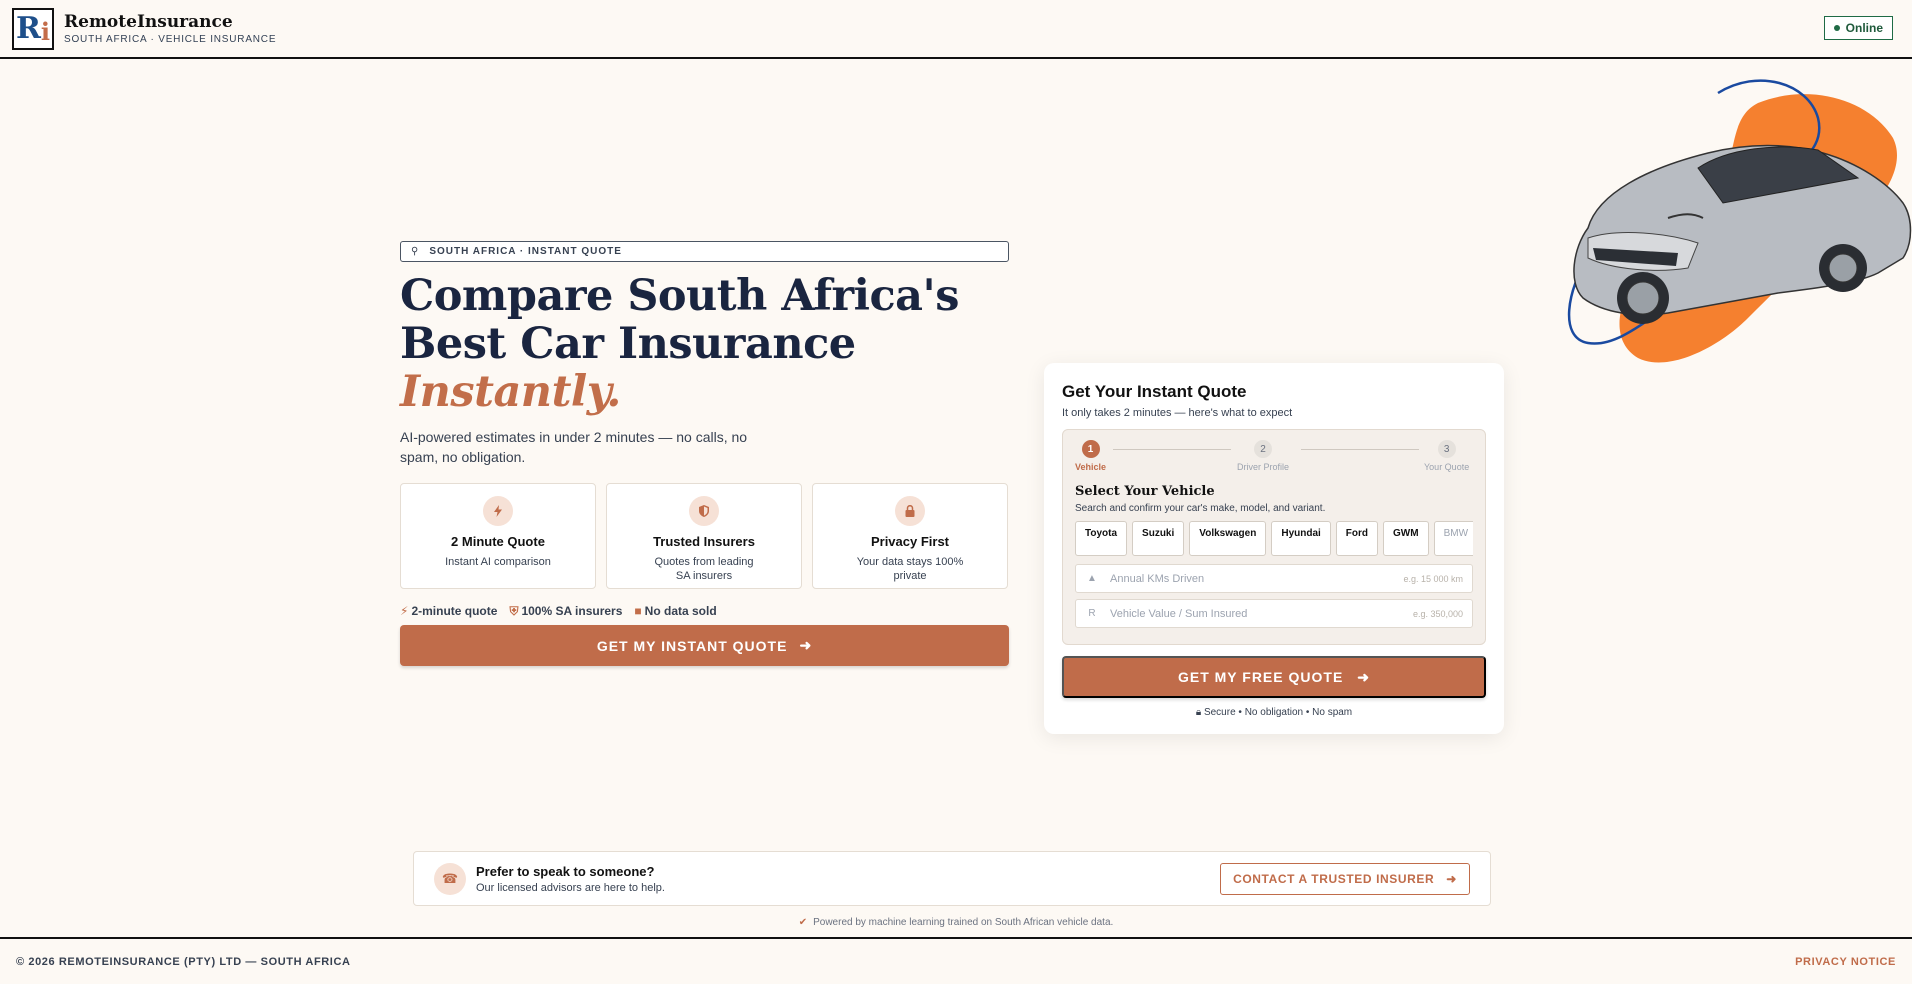  Describe the element at coordinates (1101, 538) in the screenshot. I see `make-chip-toyota: Toyota` at that location.